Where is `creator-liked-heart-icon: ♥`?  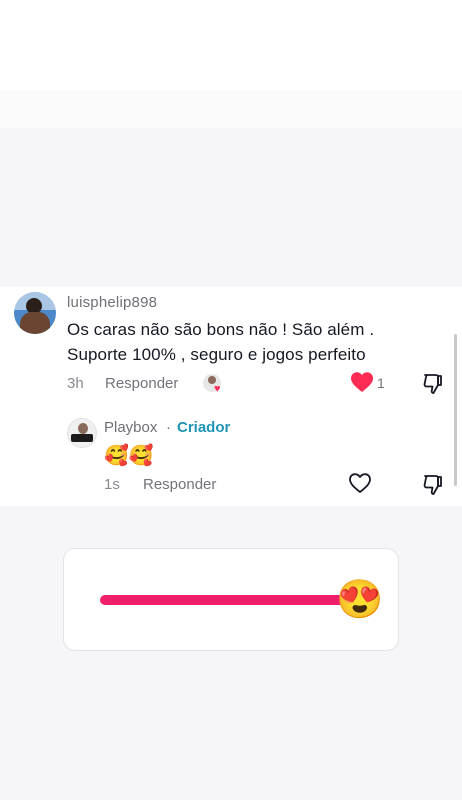
creator-liked-heart-icon: ♥ is located at coordinates (217, 389).